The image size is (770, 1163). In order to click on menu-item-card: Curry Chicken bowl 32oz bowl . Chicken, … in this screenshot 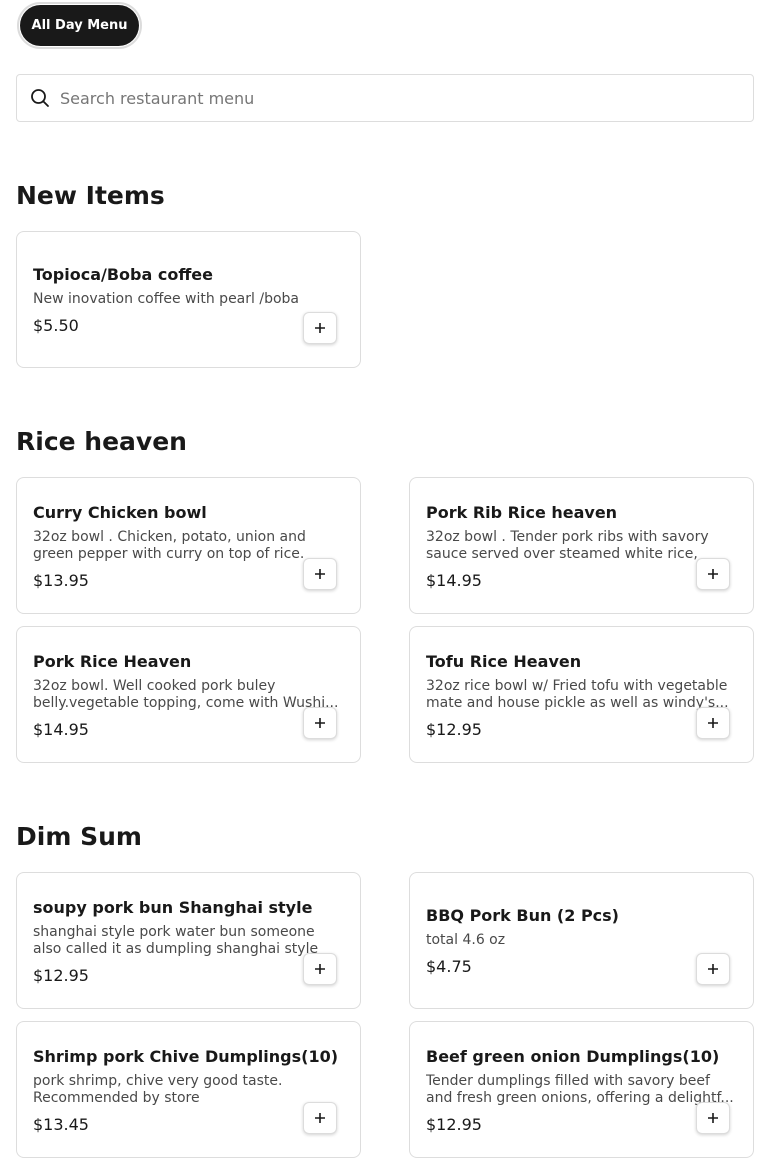, I will do `click(188, 545)`.